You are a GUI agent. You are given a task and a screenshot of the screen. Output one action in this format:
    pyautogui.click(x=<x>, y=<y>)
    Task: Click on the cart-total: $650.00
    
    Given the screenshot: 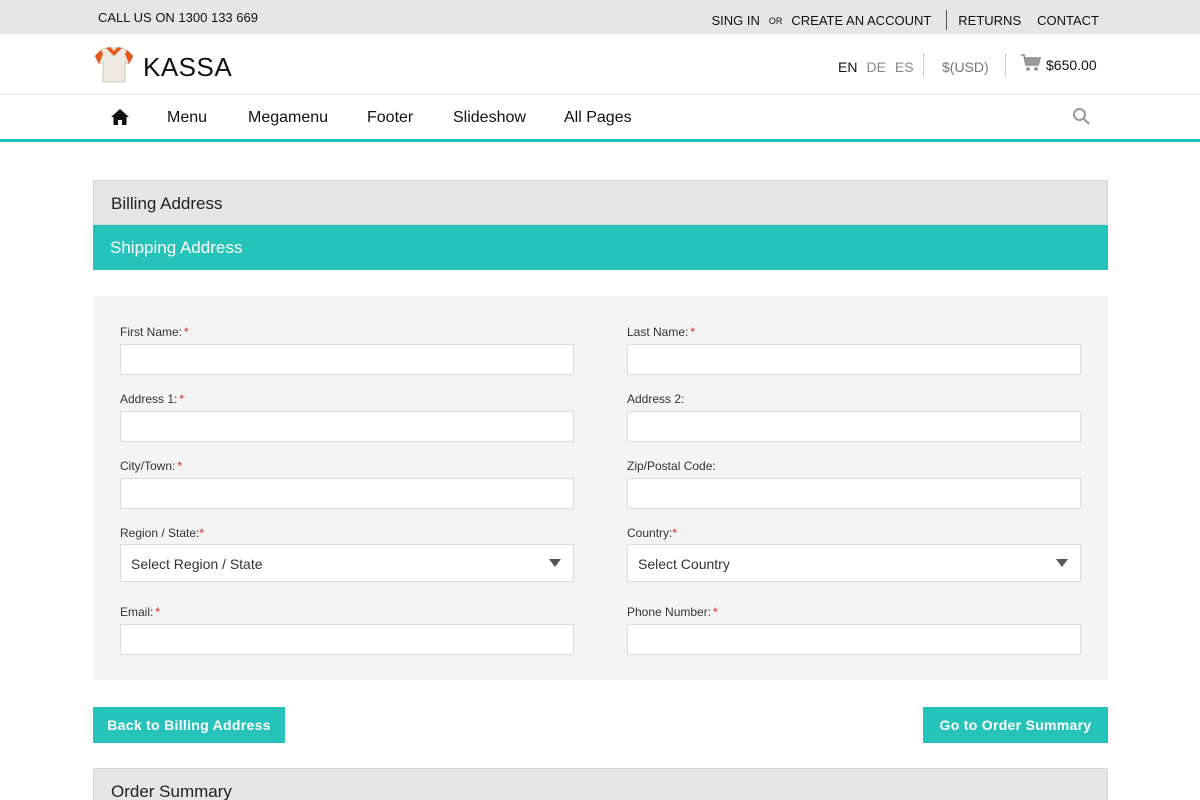 What is the action you would take?
    pyautogui.click(x=1071, y=65)
    